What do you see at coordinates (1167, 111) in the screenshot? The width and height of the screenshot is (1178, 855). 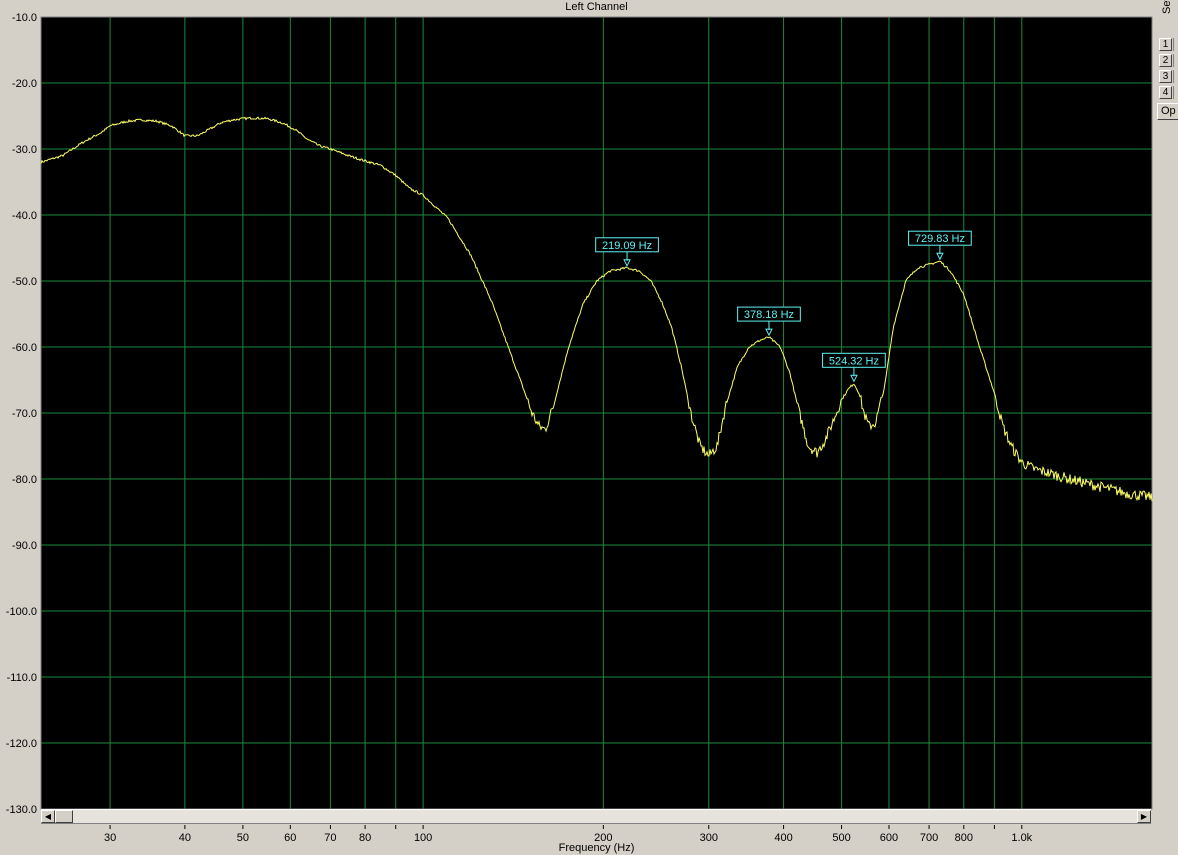 I see `options-button: Op` at bounding box center [1167, 111].